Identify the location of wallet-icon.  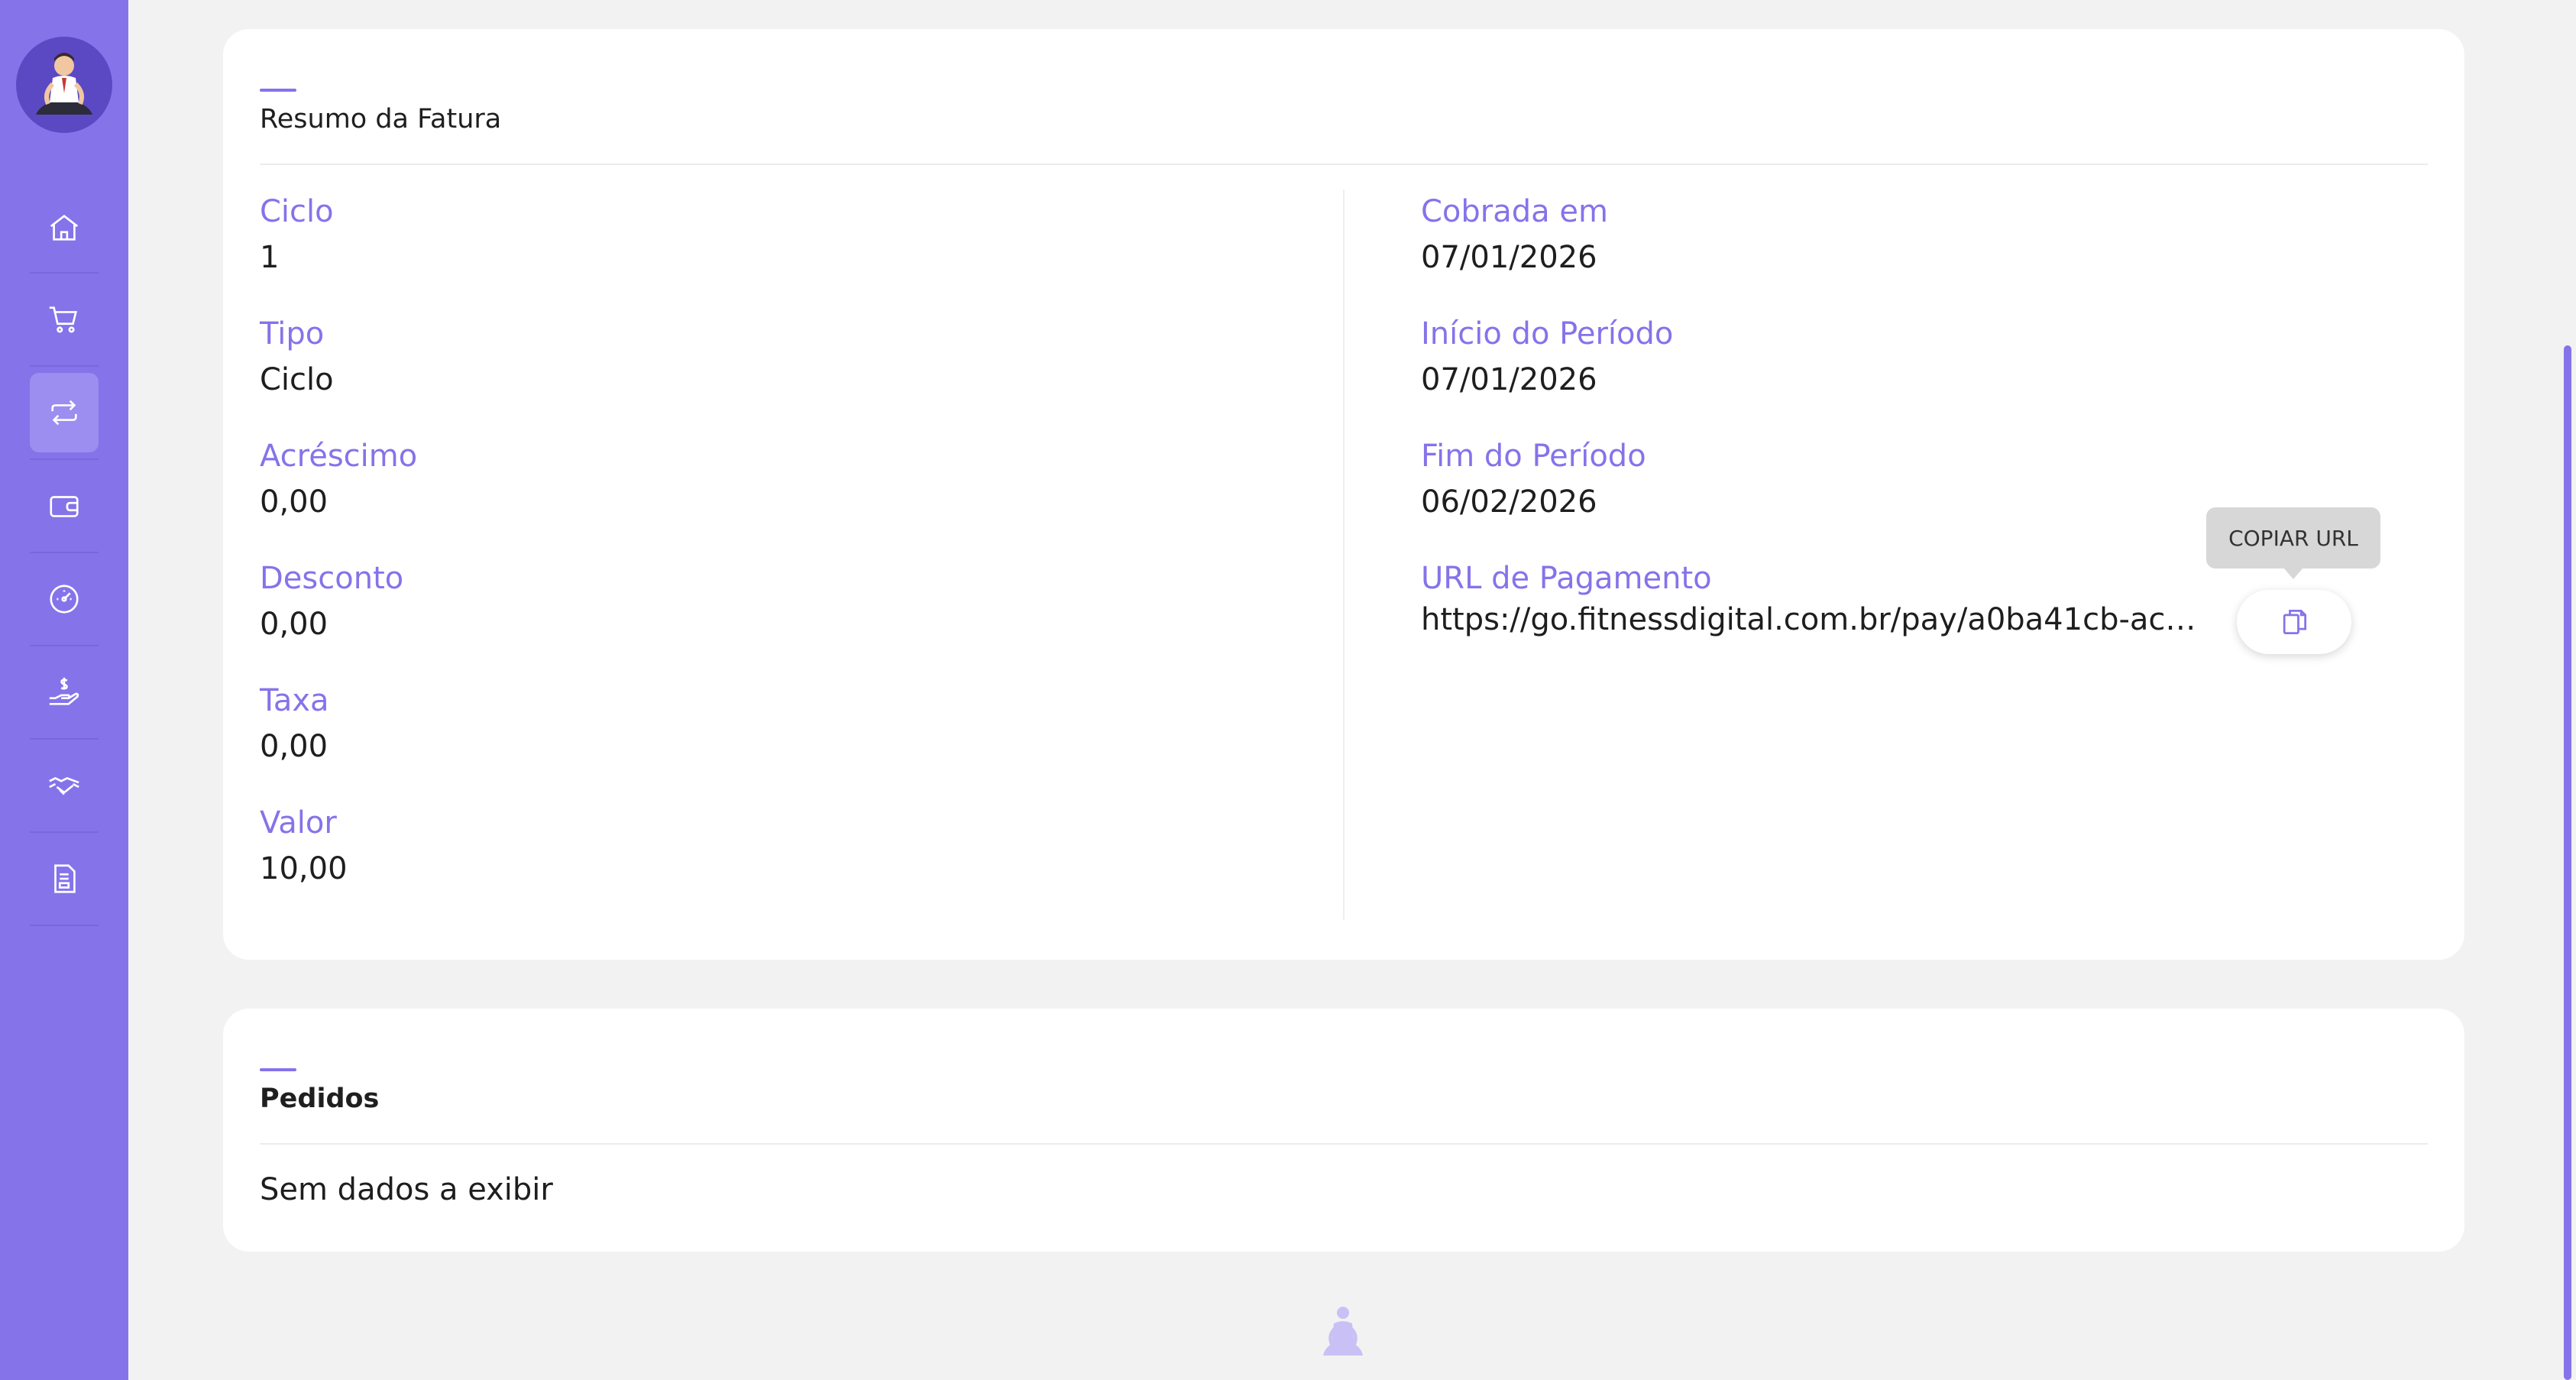
(64, 506).